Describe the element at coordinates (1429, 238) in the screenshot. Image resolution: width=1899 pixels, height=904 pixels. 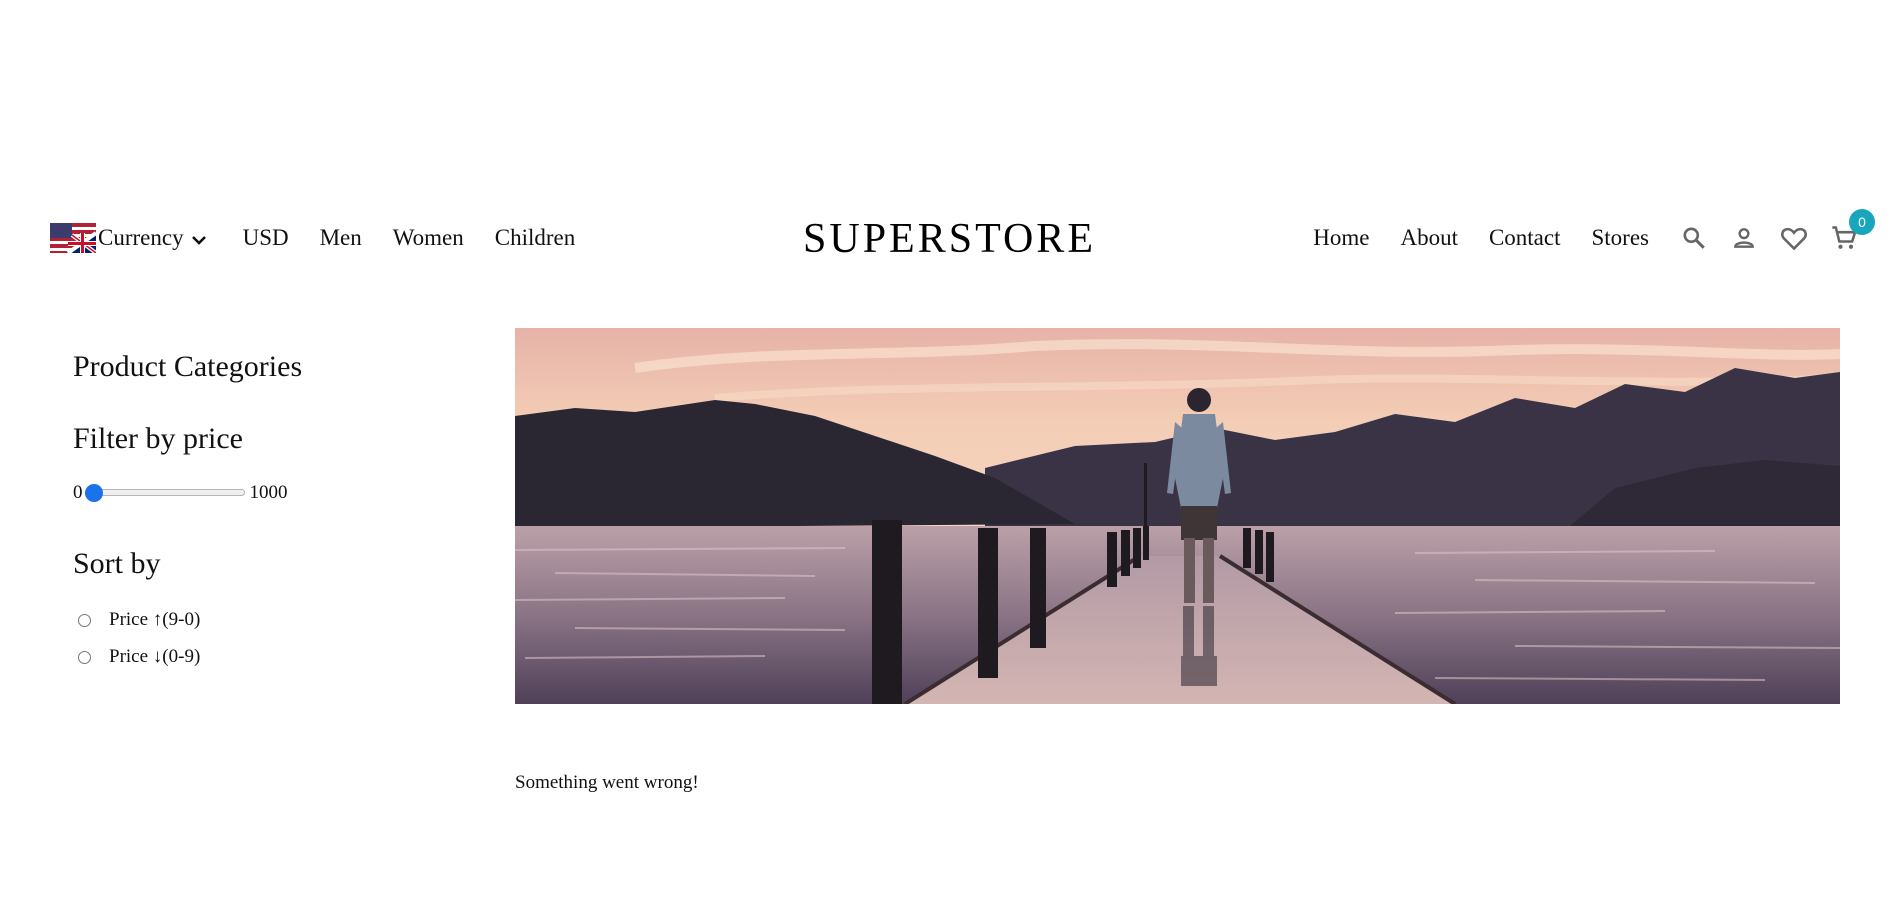
I see `nav-link-about: About` at that location.